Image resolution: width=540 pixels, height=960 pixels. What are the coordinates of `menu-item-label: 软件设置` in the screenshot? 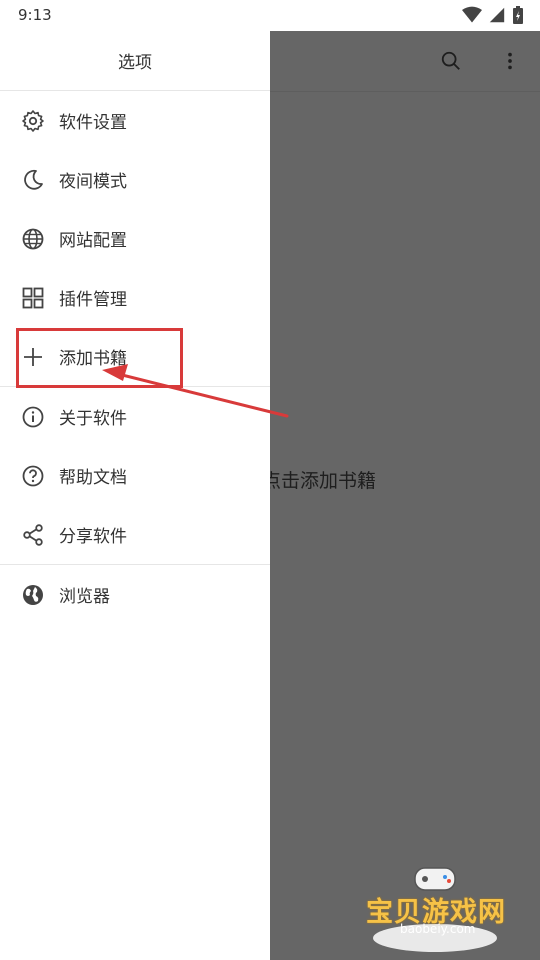 It's located at (93, 123).